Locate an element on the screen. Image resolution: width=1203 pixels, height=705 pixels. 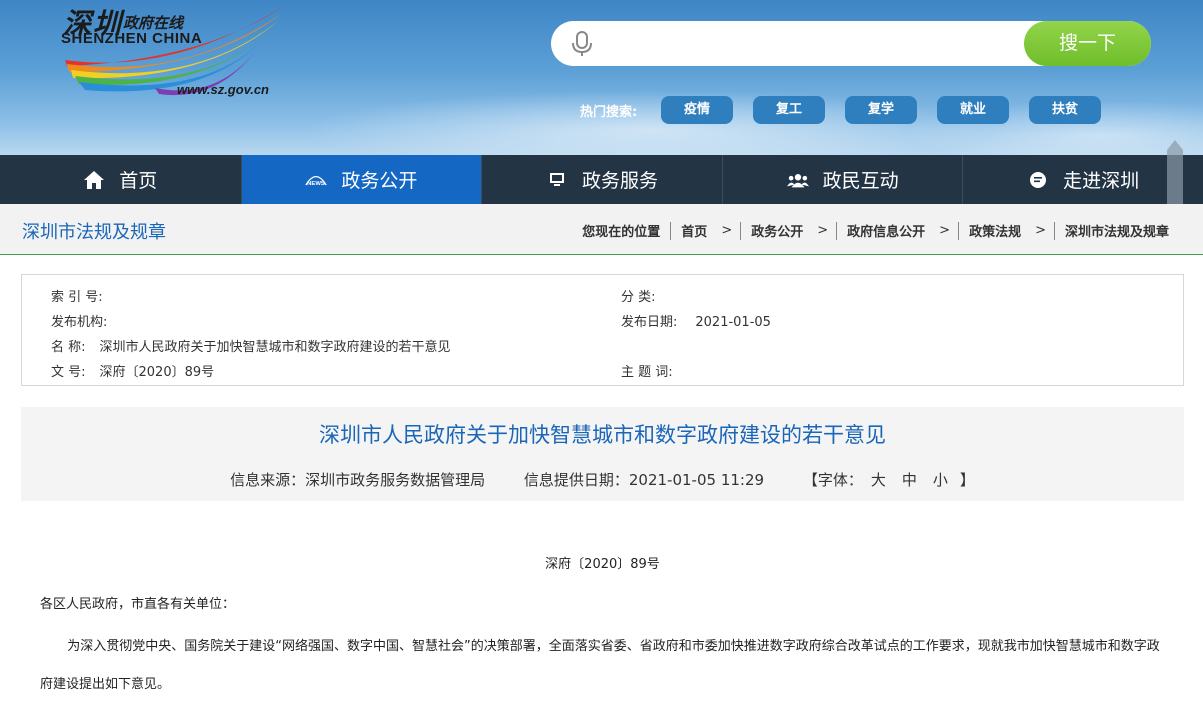
search-input is located at coordinates (827, 43).